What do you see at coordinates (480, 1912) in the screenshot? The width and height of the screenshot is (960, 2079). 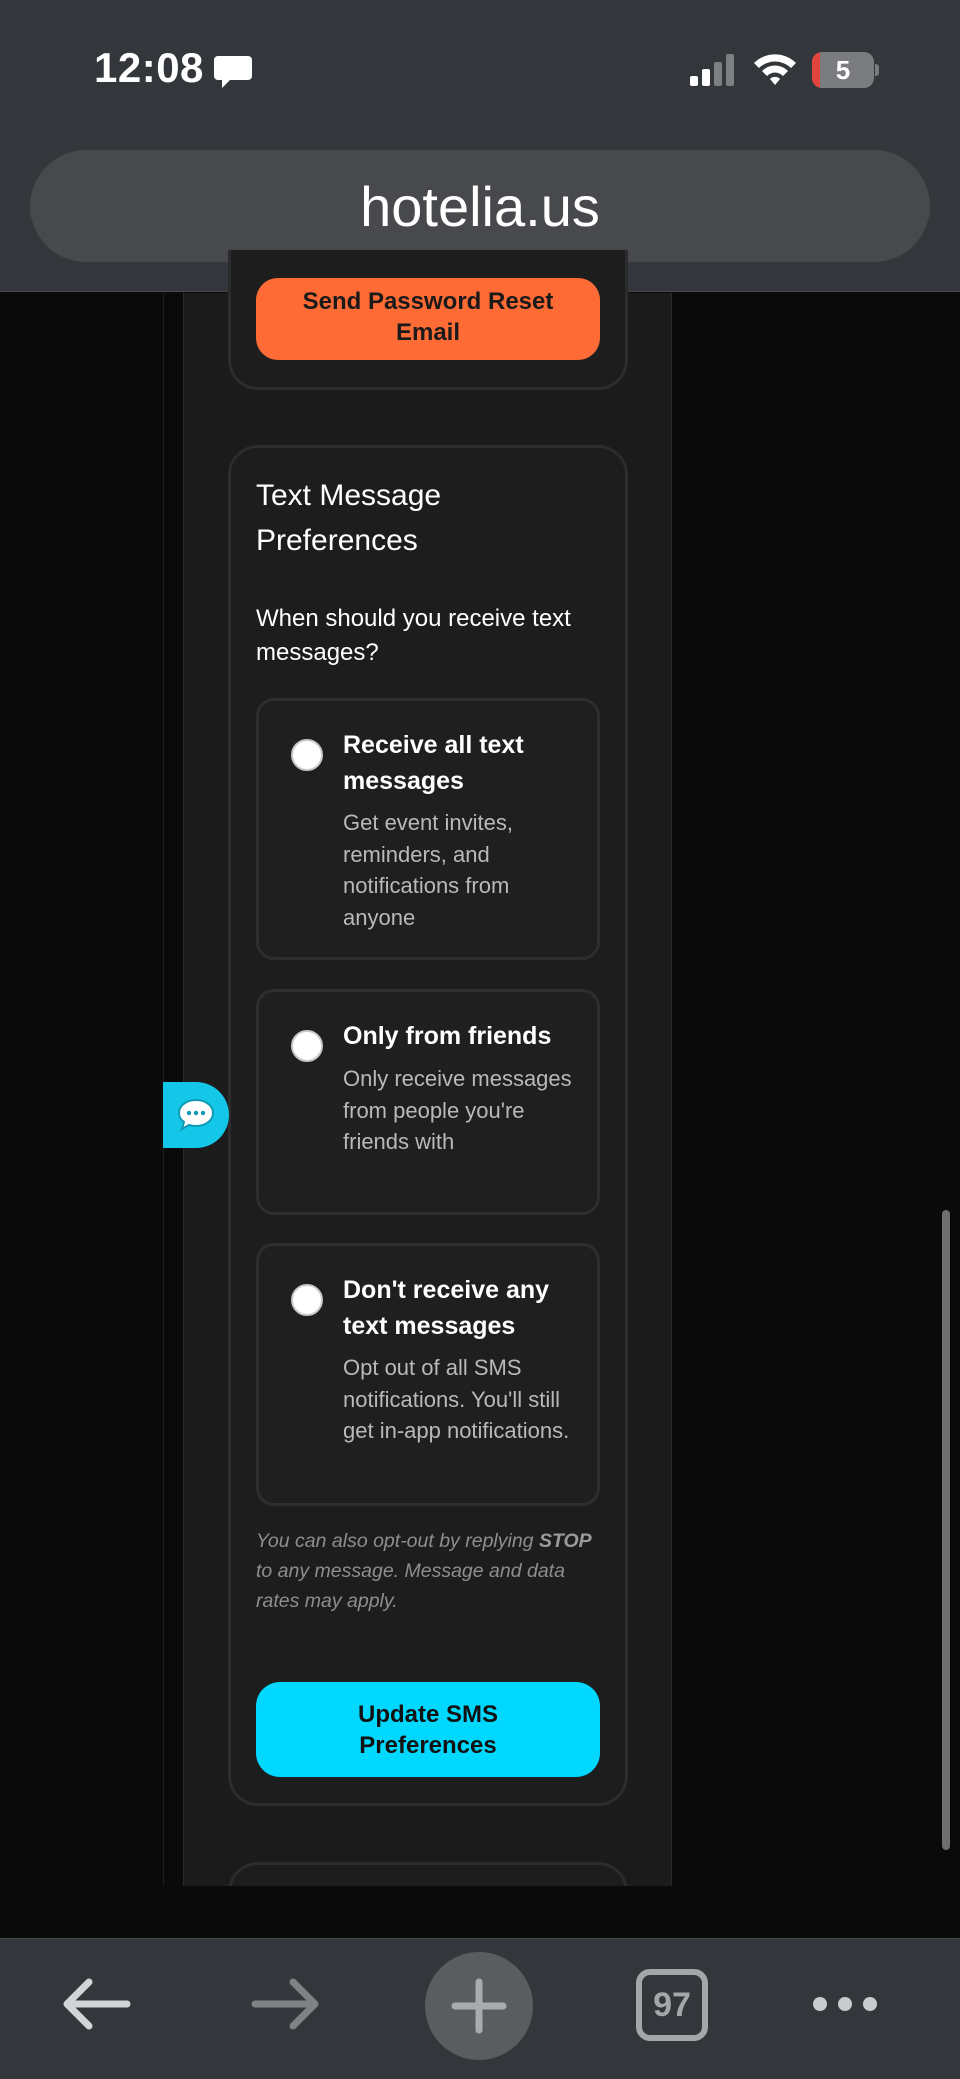 I see `page-bottom-area` at bounding box center [480, 1912].